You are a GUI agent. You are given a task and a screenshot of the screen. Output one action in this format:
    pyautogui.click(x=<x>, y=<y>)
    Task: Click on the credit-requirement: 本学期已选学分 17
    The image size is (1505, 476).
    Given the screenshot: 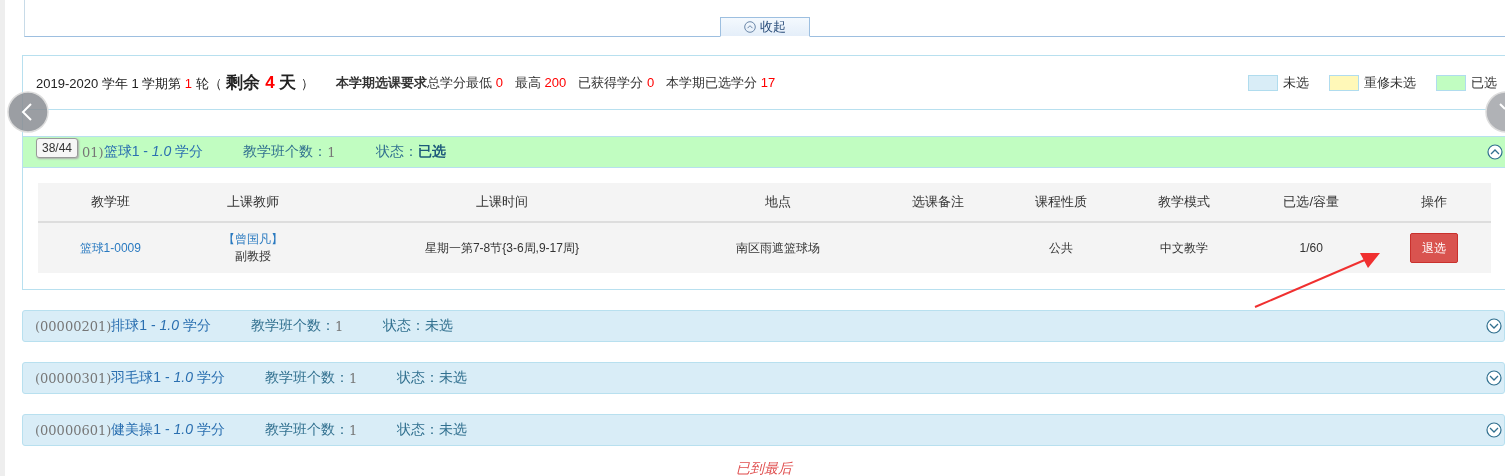 What is the action you would take?
    pyautogui.click(x=721, y=82)
    